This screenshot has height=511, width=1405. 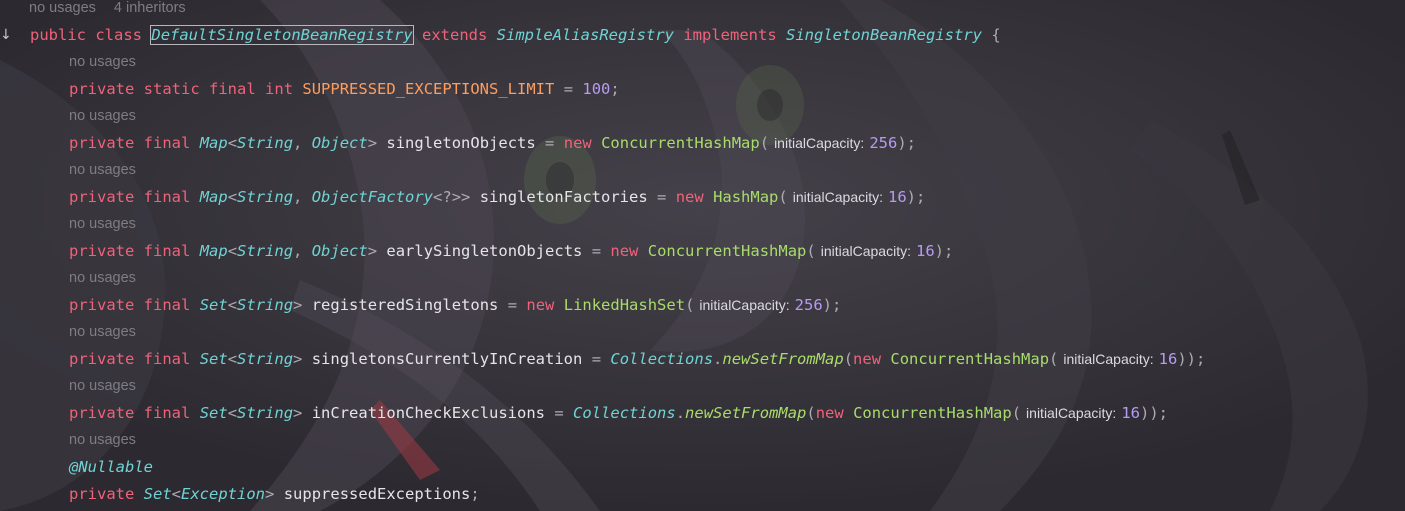 What do you see at coordinates (405, 305) in the screenshot?
I see `field-name: registeredSingletons` at bounding box center [405, 305].